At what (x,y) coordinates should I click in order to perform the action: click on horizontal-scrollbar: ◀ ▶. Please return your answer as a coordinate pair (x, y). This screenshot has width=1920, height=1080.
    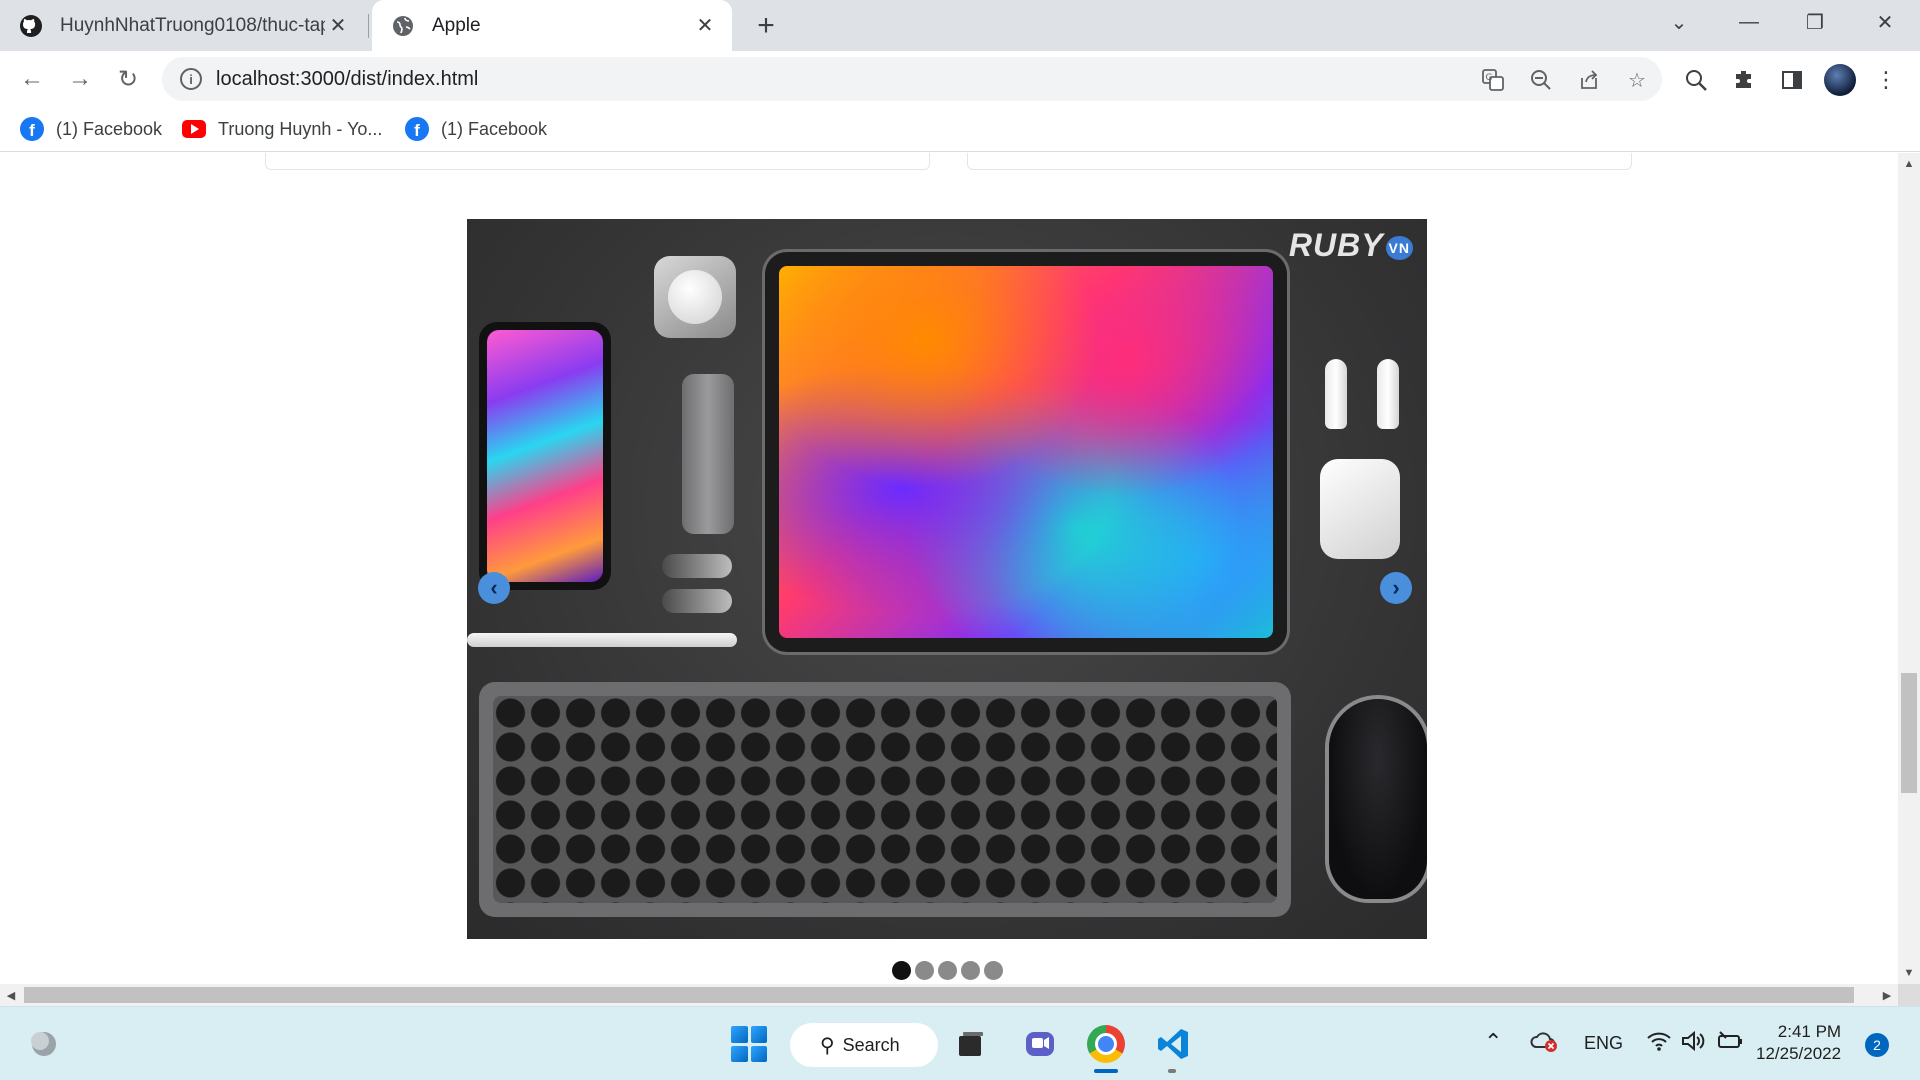
    Looking at the image, I should click on (949, 995).